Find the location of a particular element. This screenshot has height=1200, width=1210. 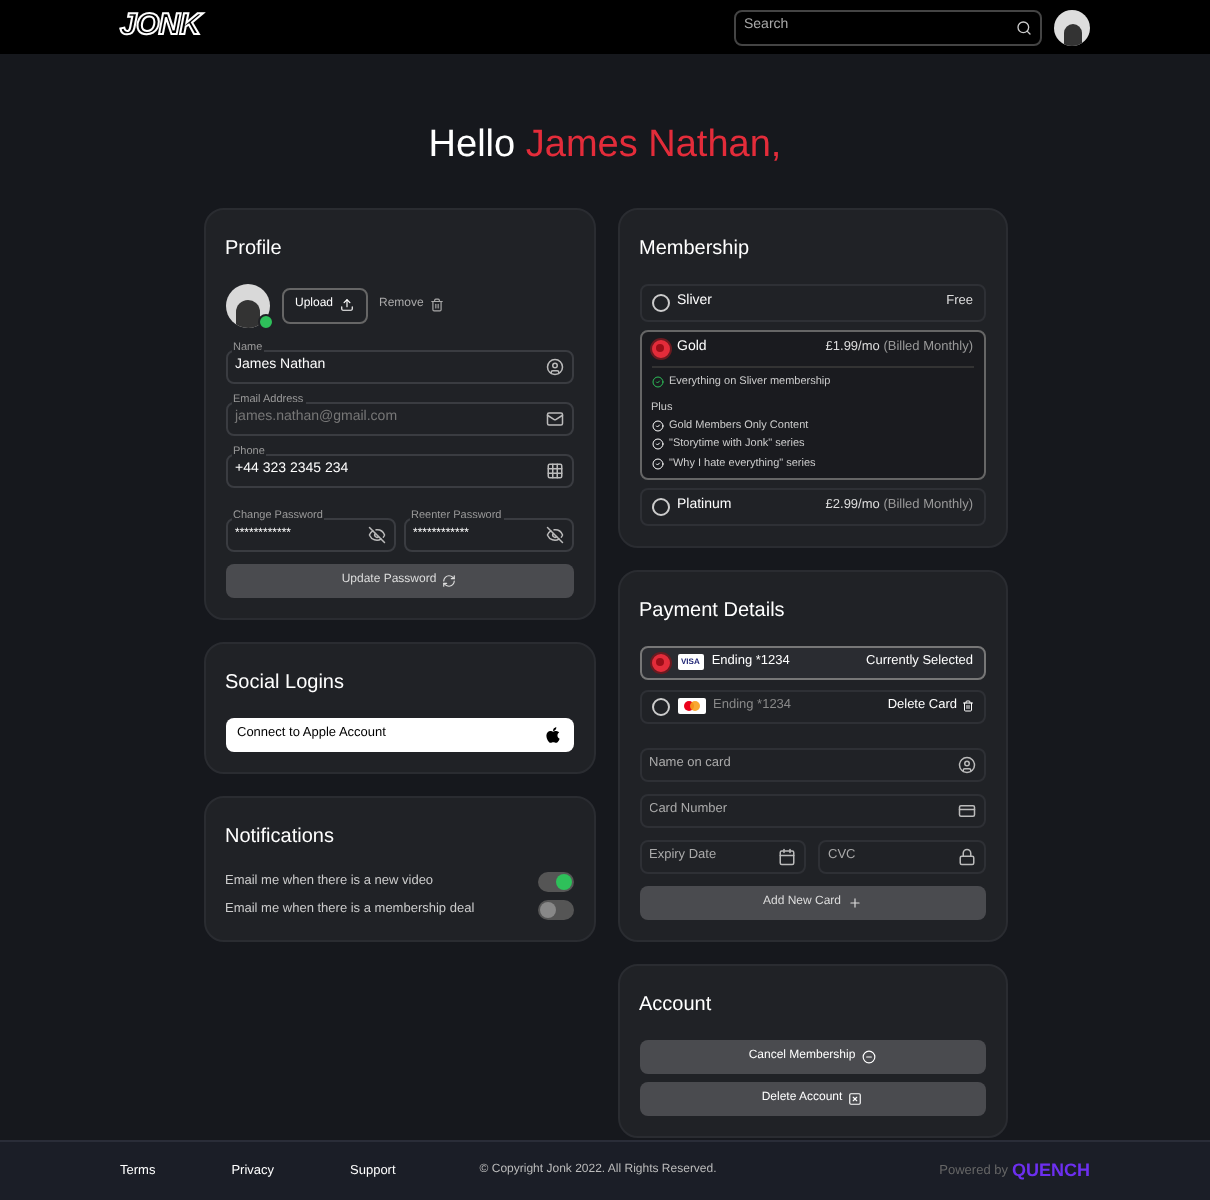

card-brand-logo is located at coordinates (691, 706).